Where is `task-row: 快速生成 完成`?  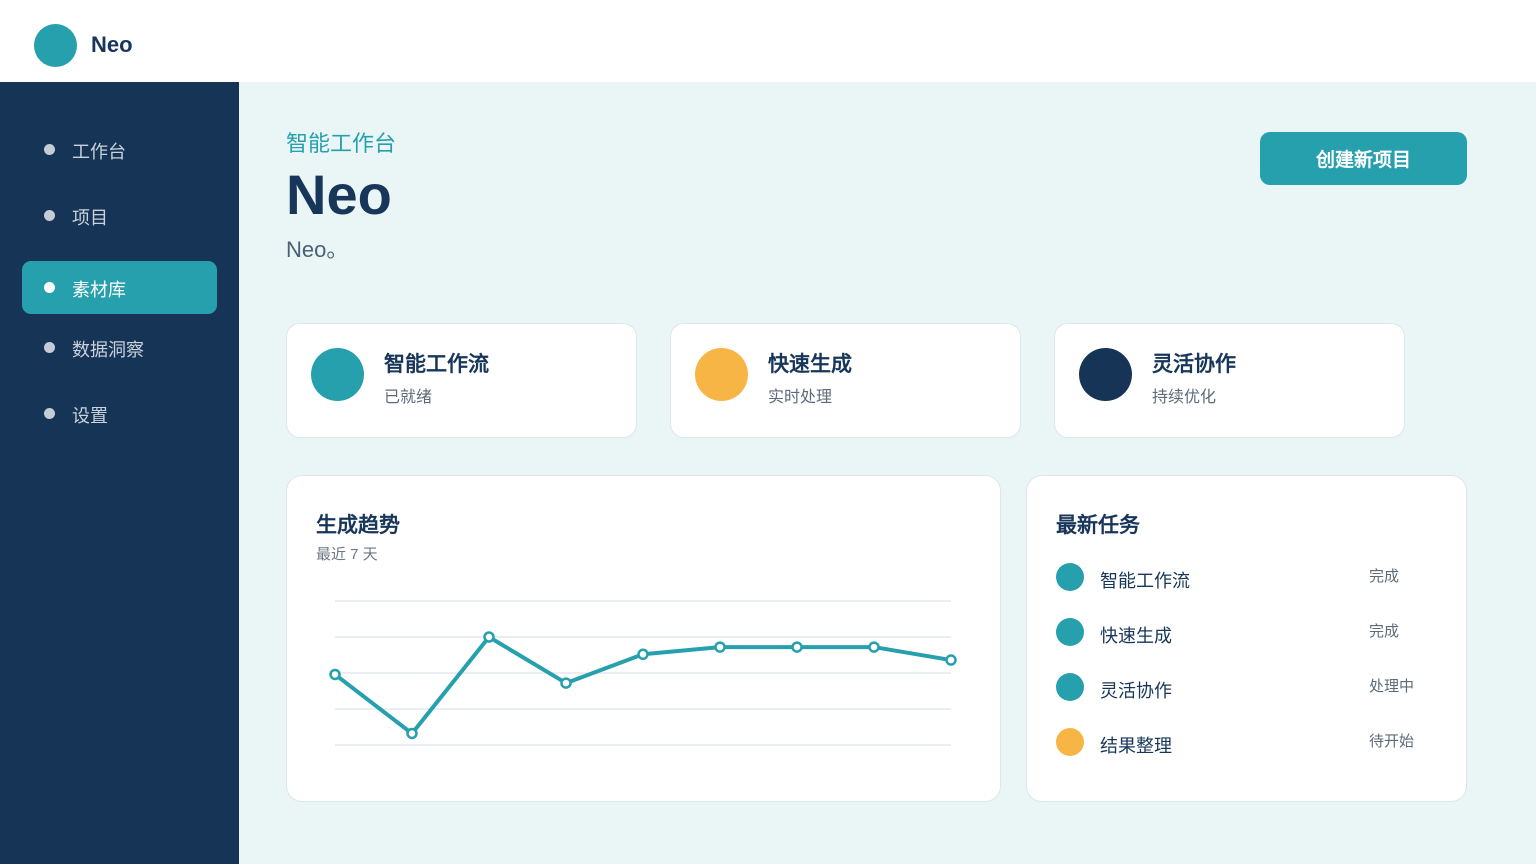
task-row: 快速生成 完成 is located at coordinates (1246, 632).